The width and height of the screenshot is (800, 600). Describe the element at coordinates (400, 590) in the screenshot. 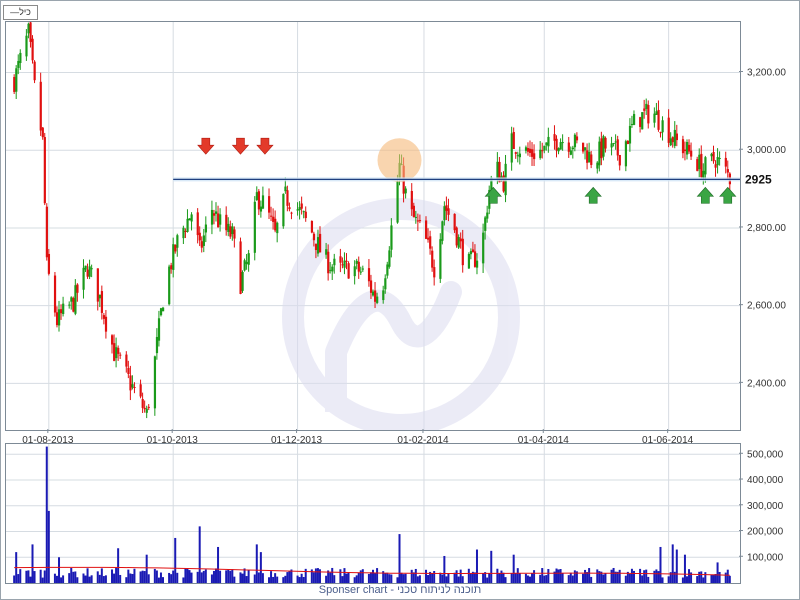

I see `footer-credit: Sponser chart - תוכנה לניתוח טכני` at that location.